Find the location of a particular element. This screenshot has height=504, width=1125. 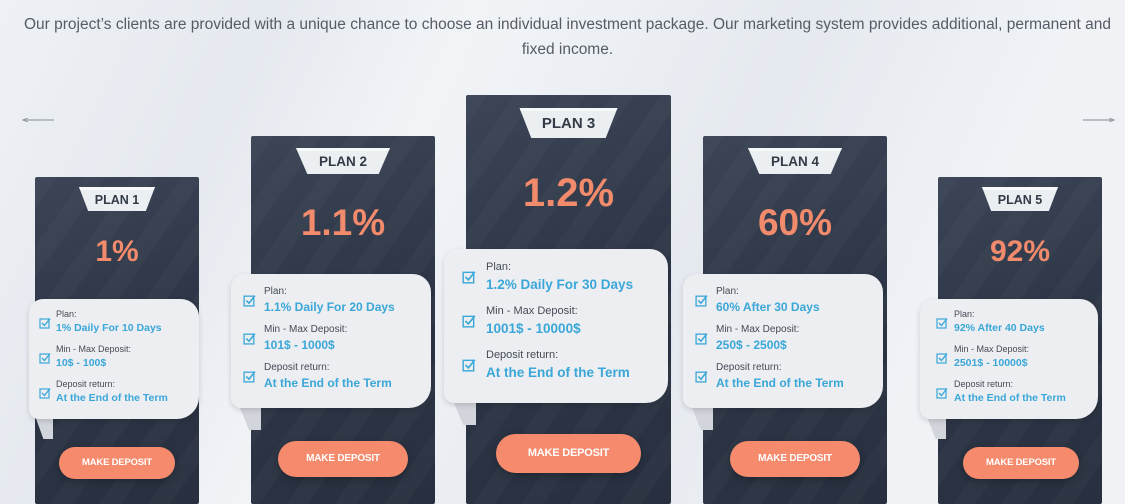

deposit-row: Min - Max Deposit: 101$ - 1000$ is located at coordinates (295, 338).